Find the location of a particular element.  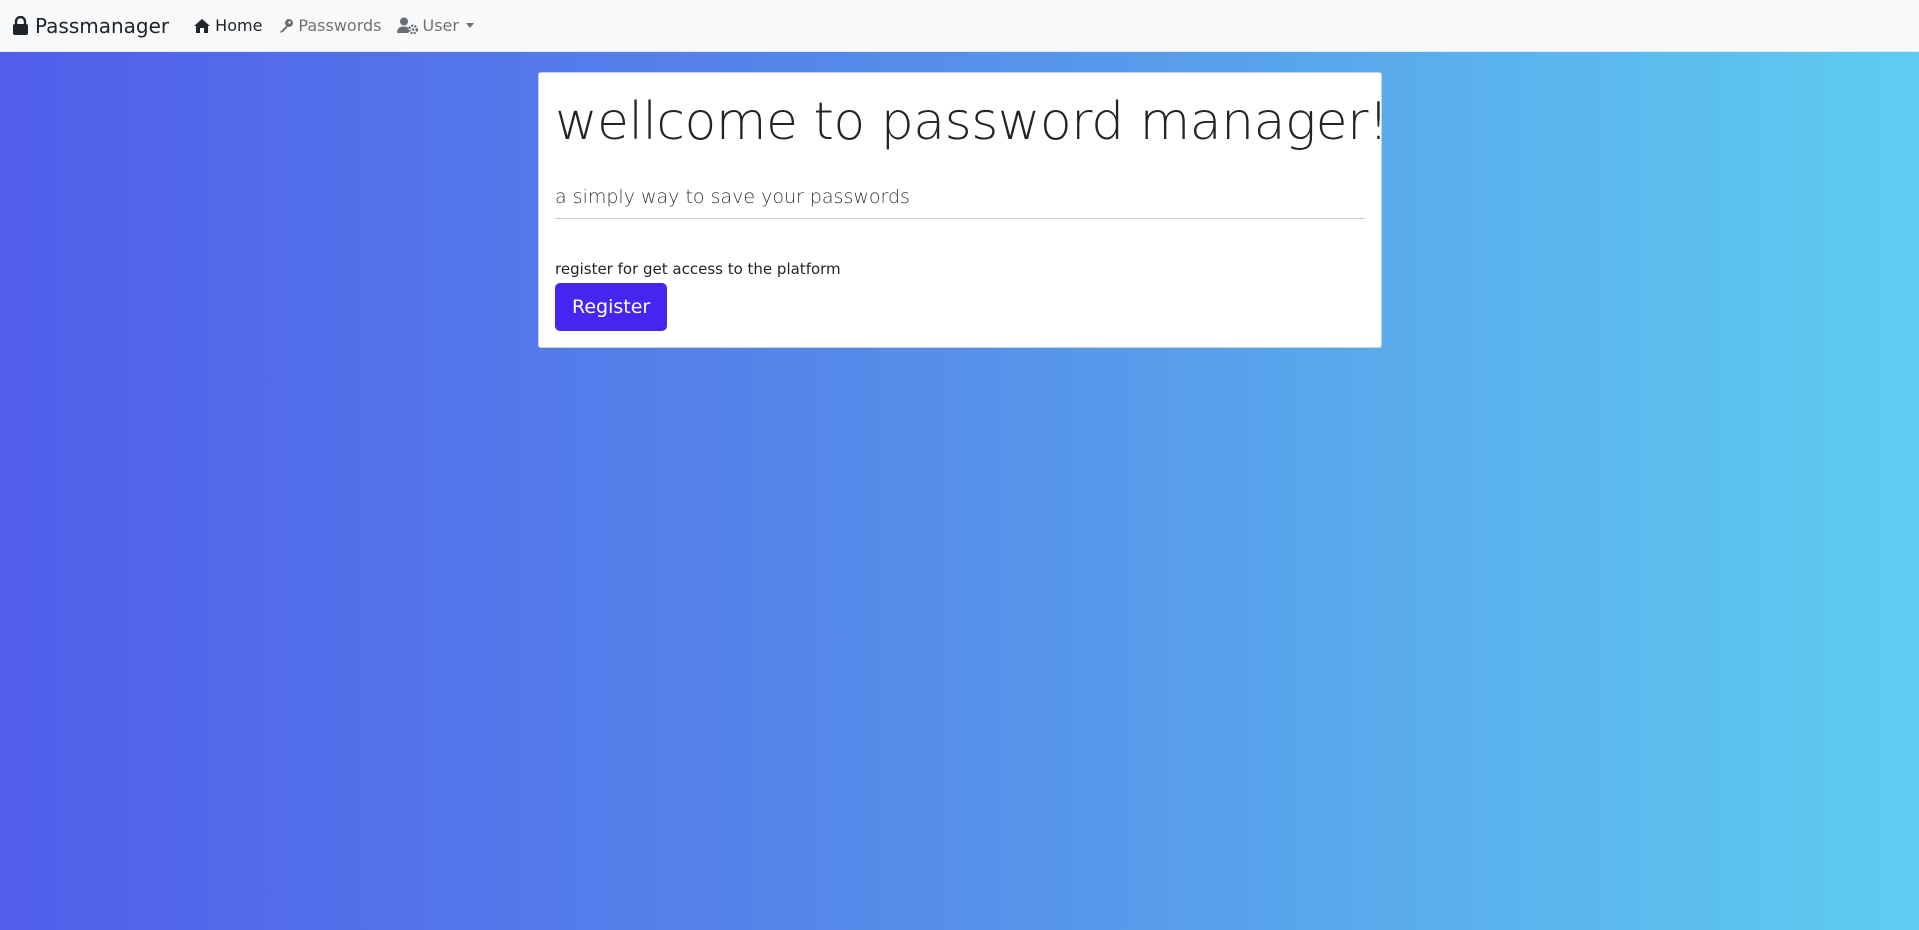

nav-item-home-label: Home is located at coordinates (239, 25).